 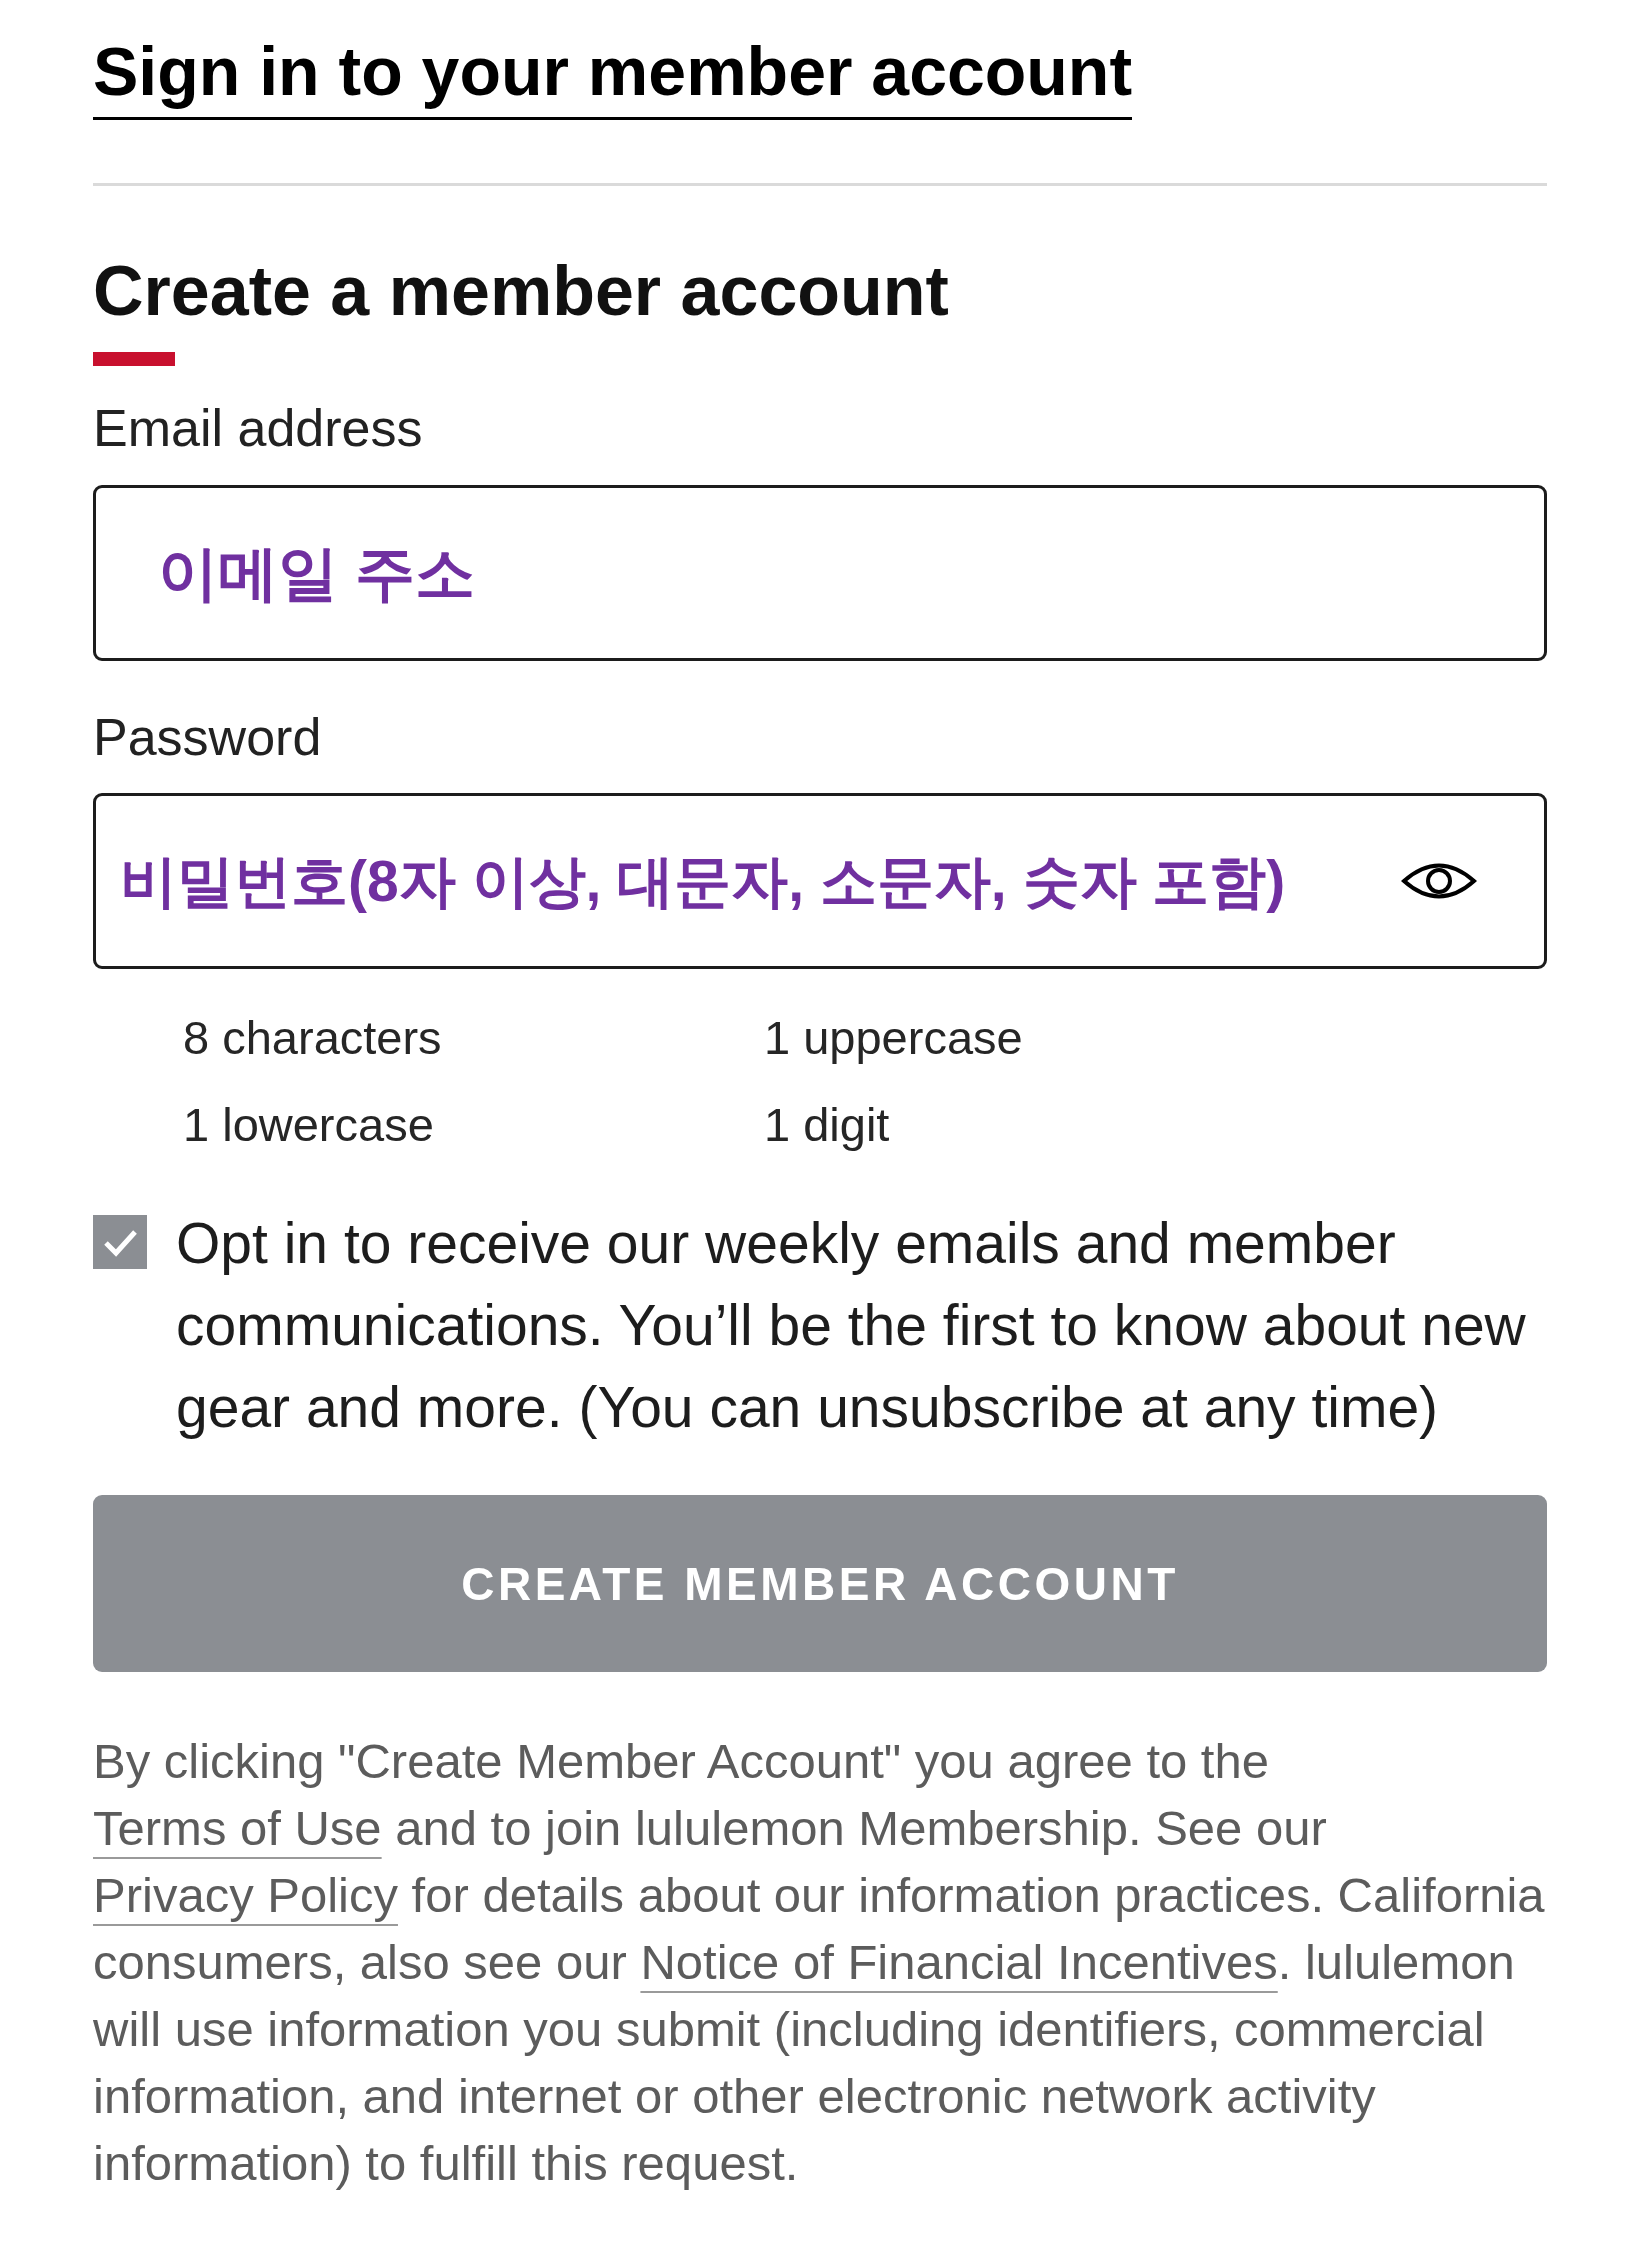 I want to click on email-label: Email address, so click(x=258, y=428).